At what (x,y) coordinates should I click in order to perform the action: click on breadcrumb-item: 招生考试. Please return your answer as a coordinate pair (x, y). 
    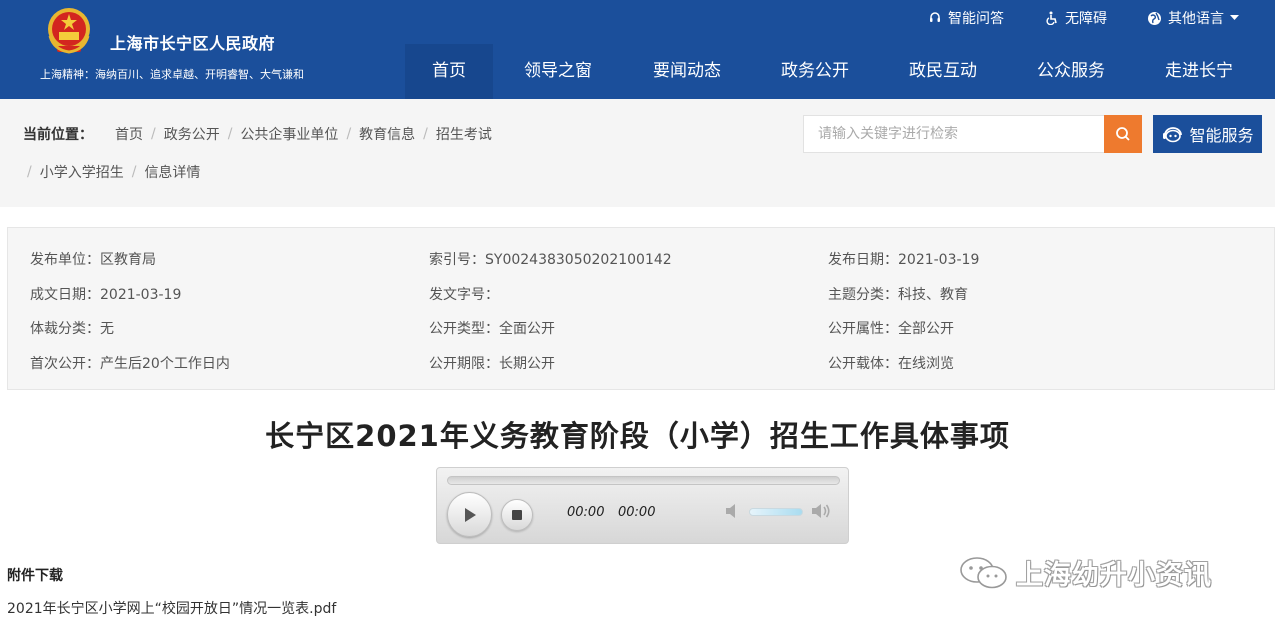
    Looking at the image, I should click on (464, 134).